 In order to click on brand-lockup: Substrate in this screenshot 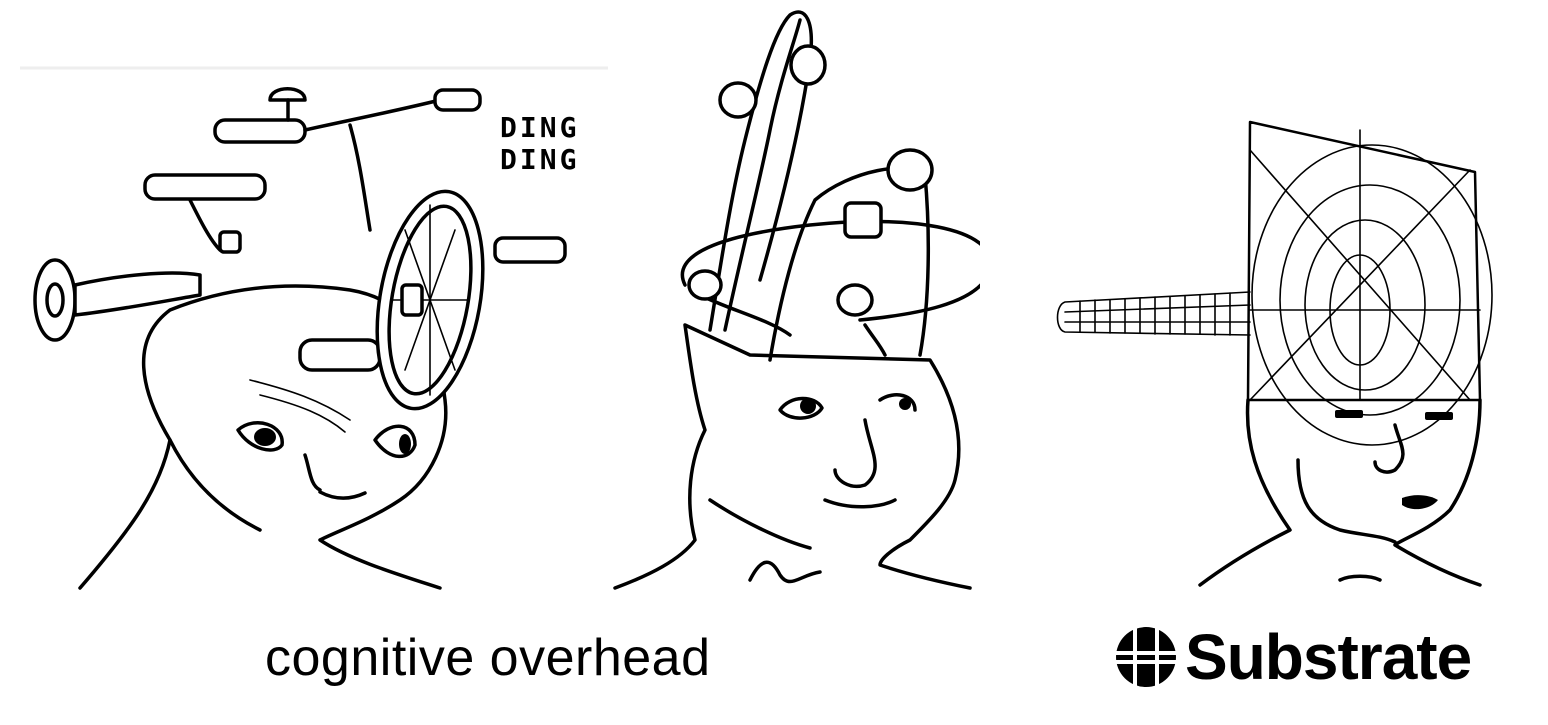, I will do `click(1293, 657)`.